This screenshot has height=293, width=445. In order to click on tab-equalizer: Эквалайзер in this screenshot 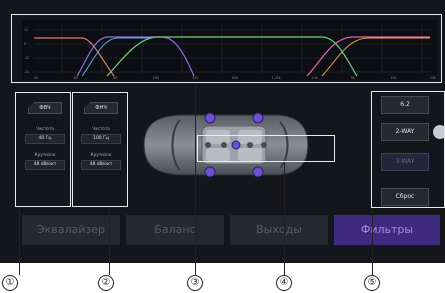, I will do `click(71, 230)`.